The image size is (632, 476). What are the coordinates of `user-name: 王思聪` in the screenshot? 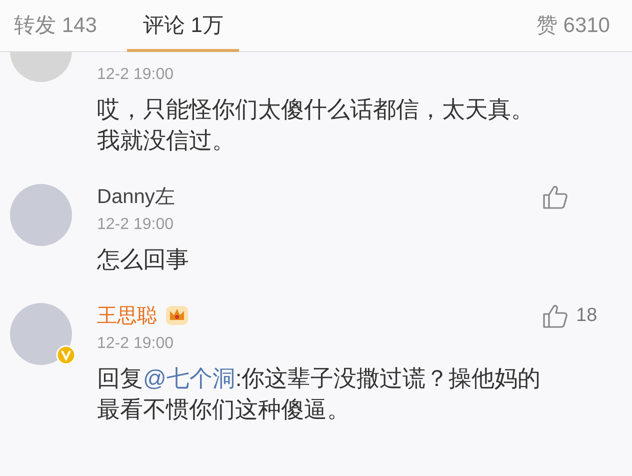 It's located at (127, 315).